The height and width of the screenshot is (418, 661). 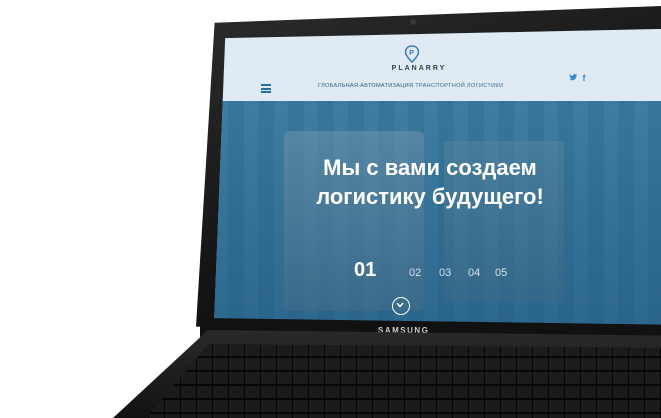 What do you see at coordinates (459, 86) in the screenshot?
I see `tagline-part2: ТРАНСПОРТНОЙ ЛОГИСТИКИ` at bounding box center [459, 86].